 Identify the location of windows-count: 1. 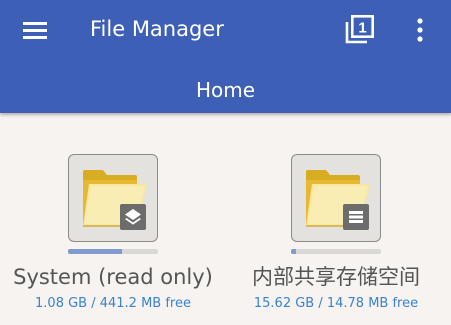
(362, 28).